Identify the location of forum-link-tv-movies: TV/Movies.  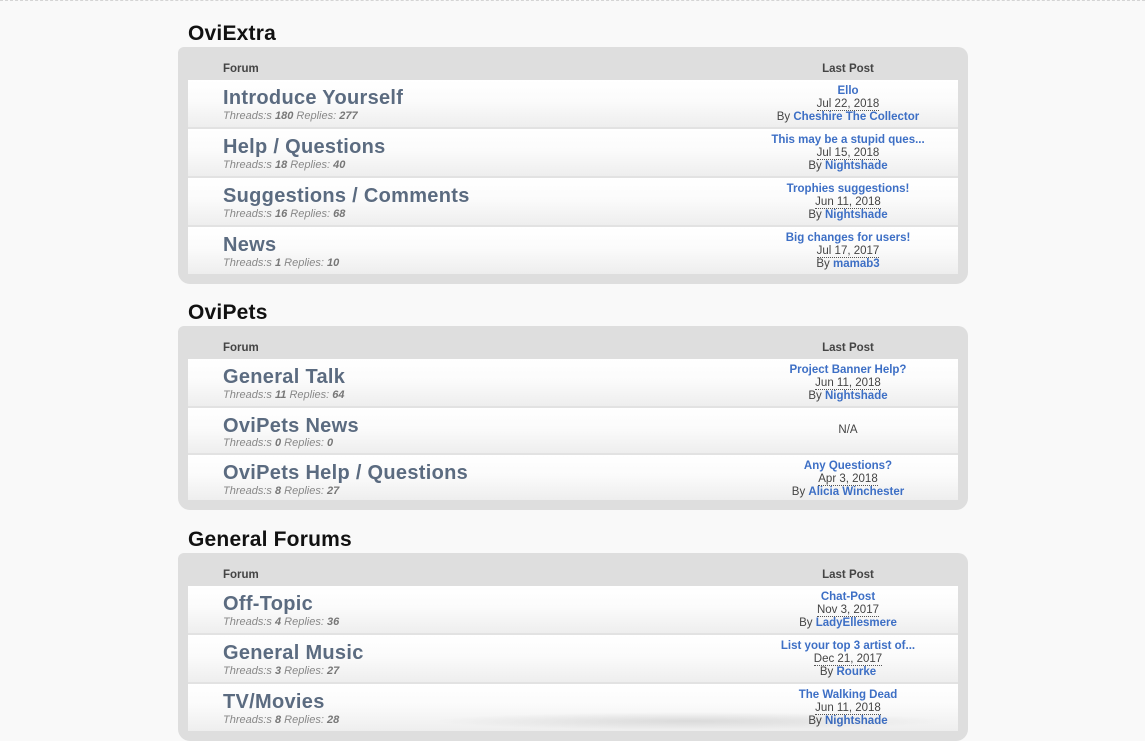
(274, 702).